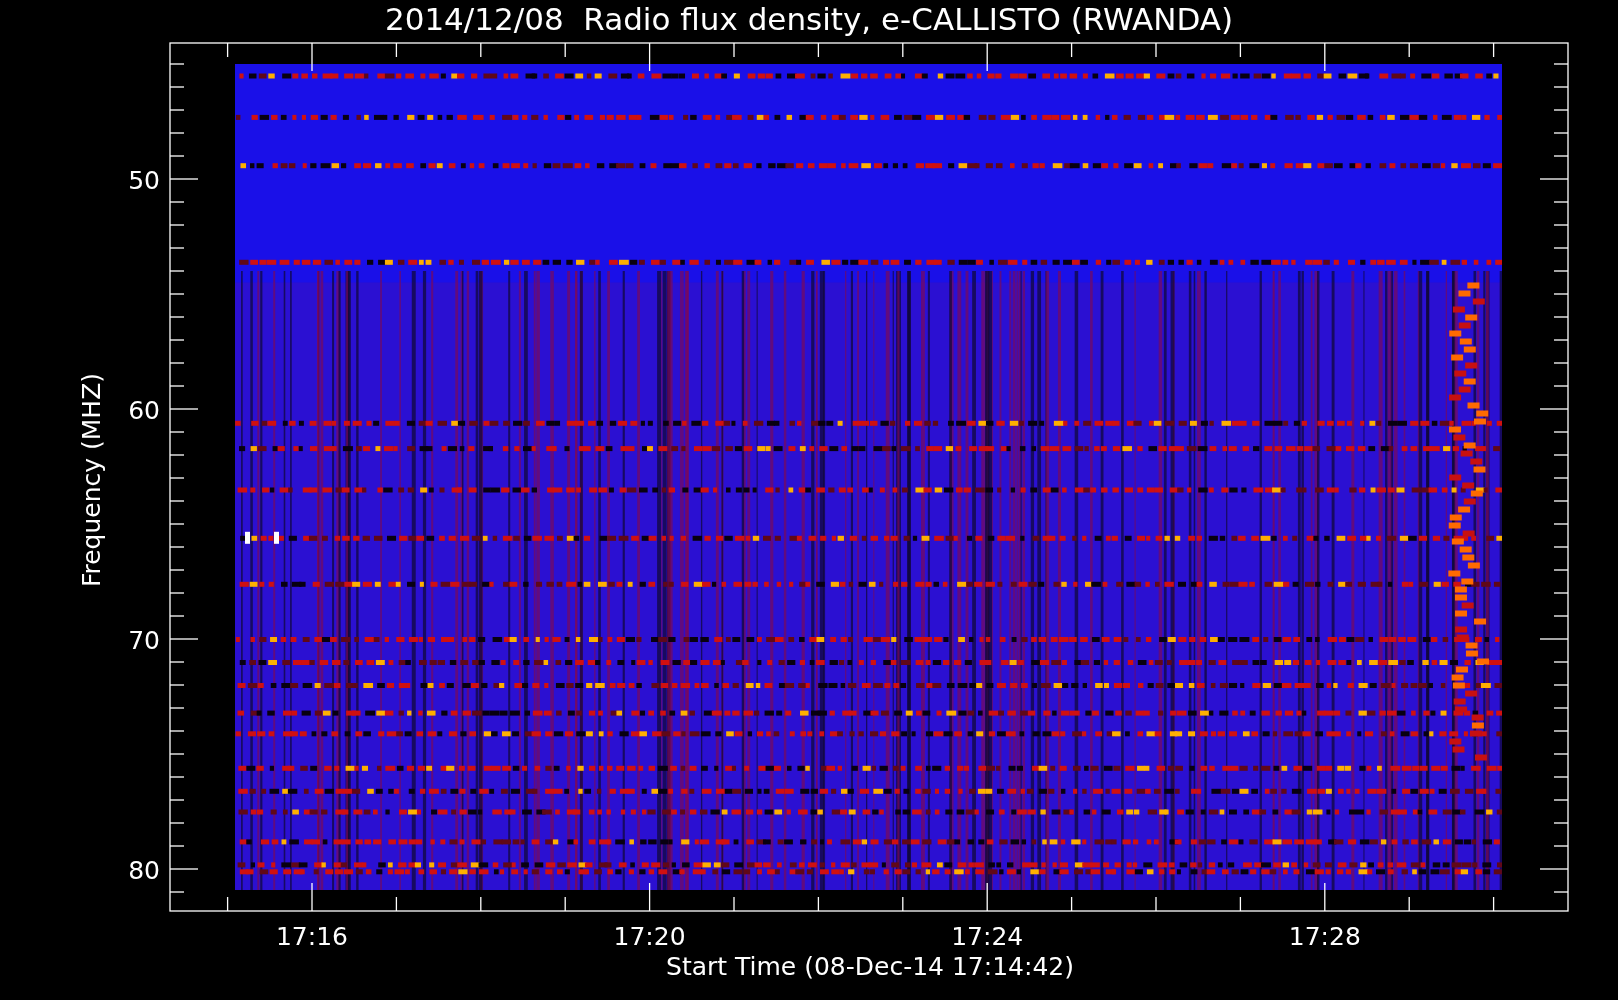 Image resolution: width=1618 pixels, height=1000 pixels. I want to click on y-axis-label: Frequency (MHZ), so click(91, 480).